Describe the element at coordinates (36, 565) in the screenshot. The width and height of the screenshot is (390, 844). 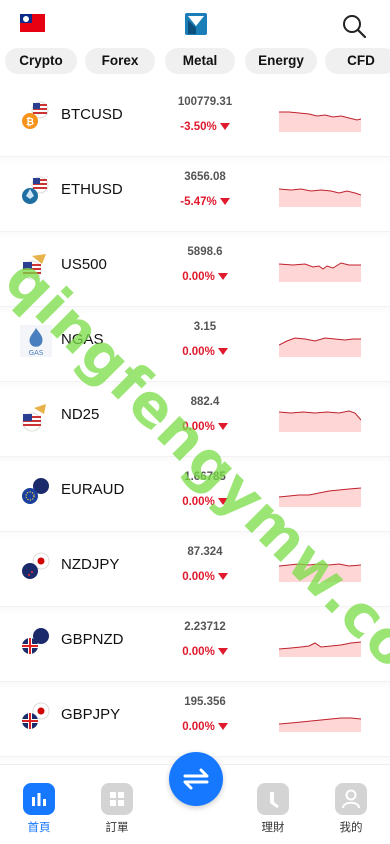
I see `nzd-jpy-icon` at that location.